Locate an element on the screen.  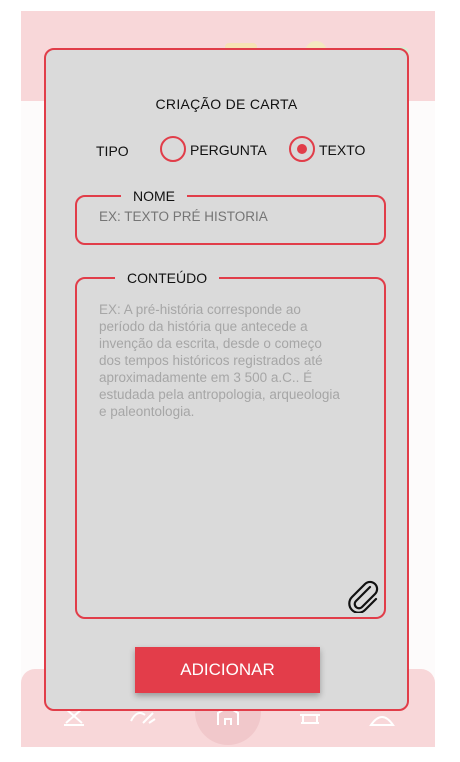
modal-title: CRIAÇÃO DE CARTA is located at coordinates (226, 104).